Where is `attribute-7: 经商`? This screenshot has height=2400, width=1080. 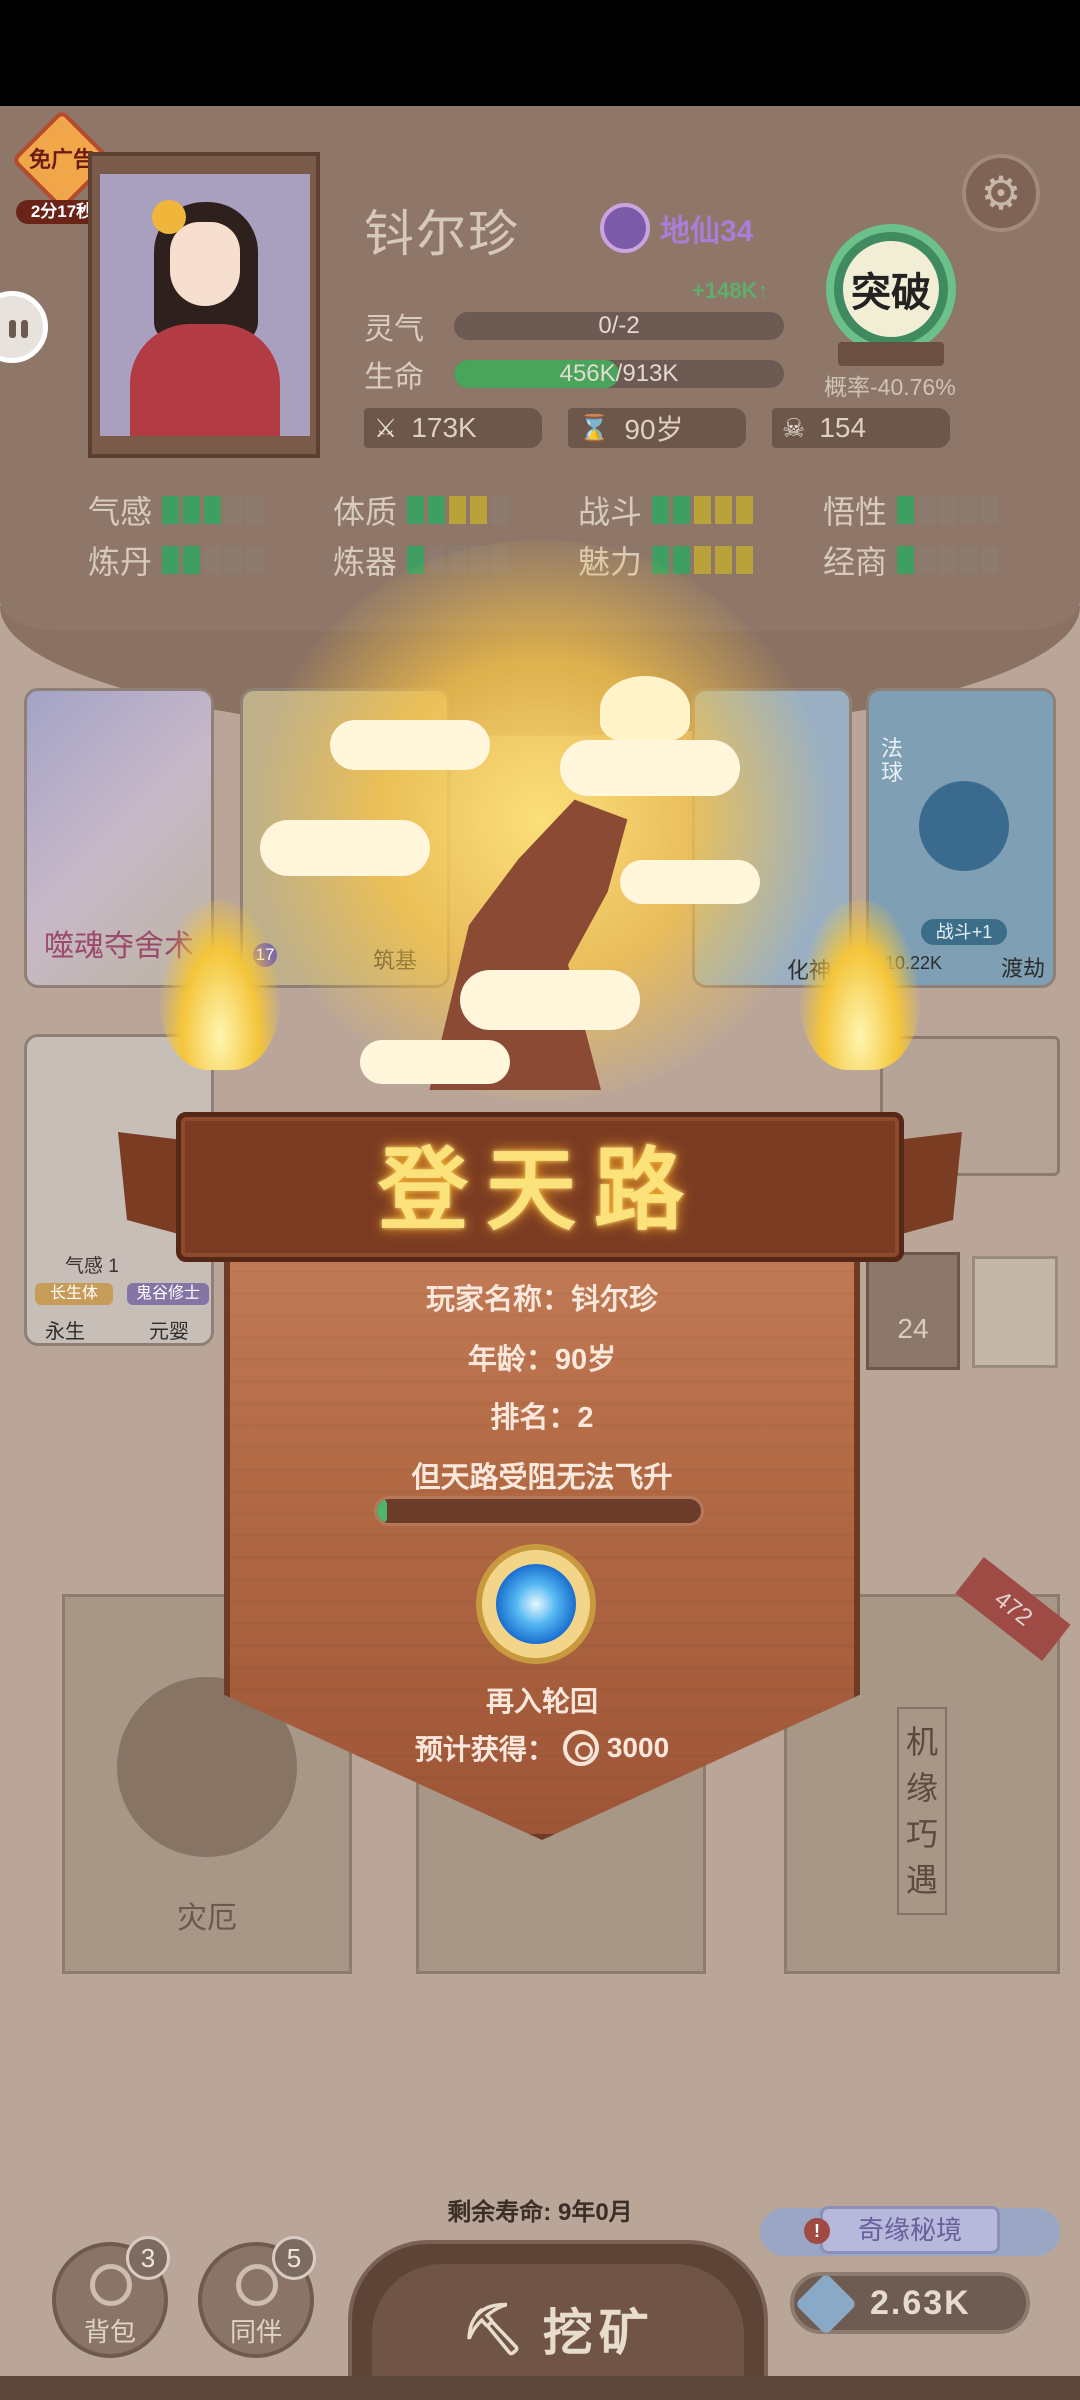 attribute-7: 经商 is located at coordinates (945, 561).